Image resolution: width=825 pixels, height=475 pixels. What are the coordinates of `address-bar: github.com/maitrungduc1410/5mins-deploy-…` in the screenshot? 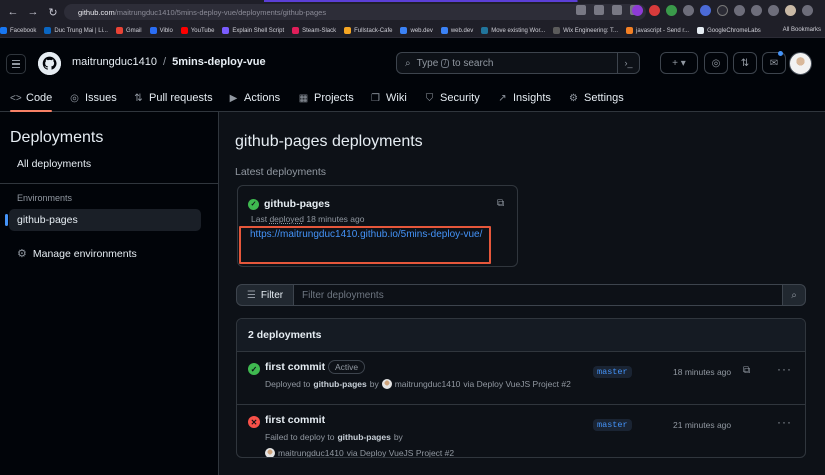 It's located at (355, 12).